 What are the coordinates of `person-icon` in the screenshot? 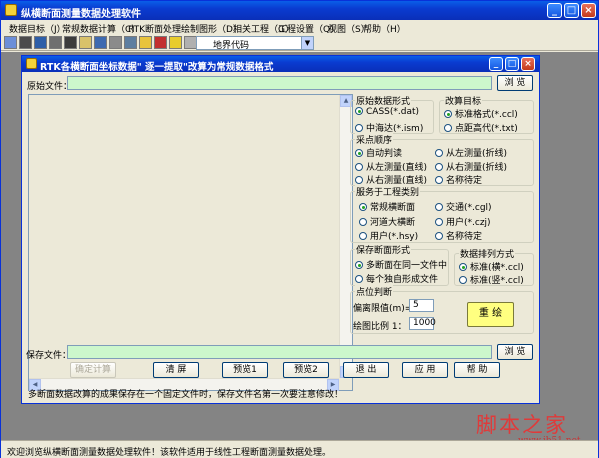 It's located at (10, 42).